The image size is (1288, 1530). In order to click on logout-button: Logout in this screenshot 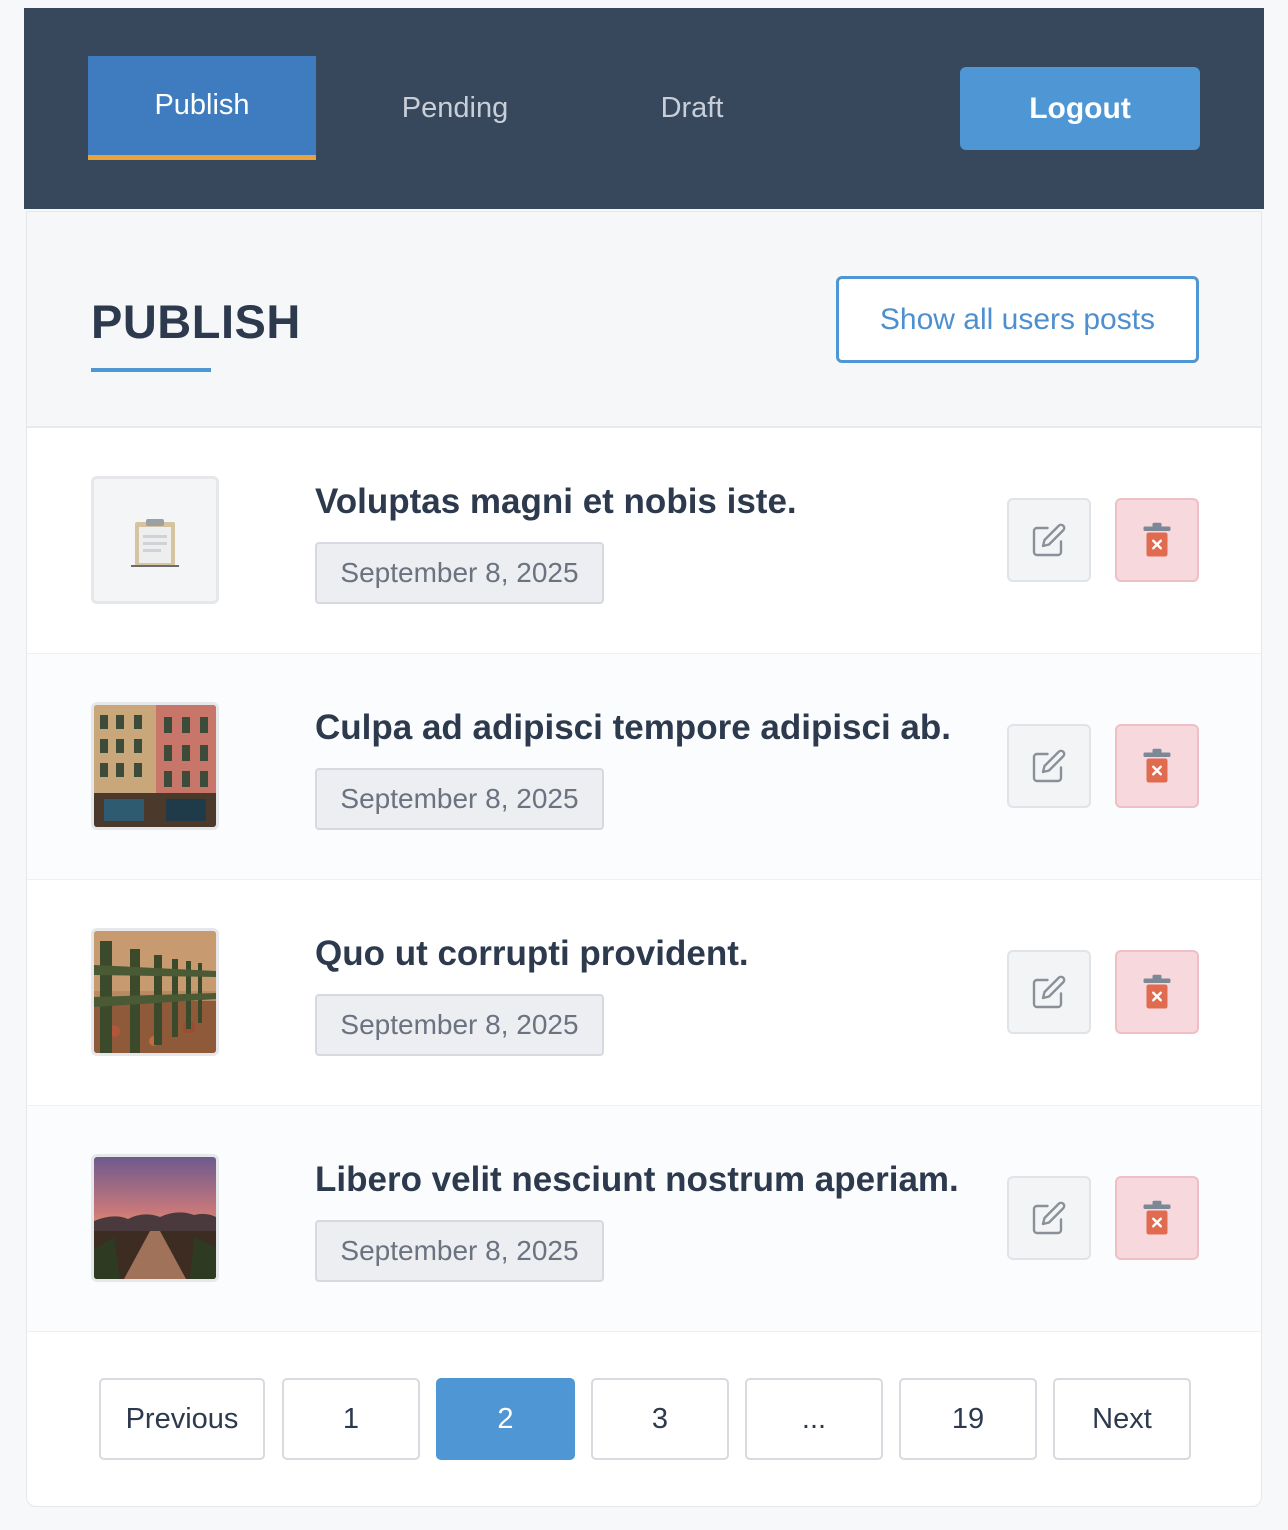, I will do `click(1080, 108)`.